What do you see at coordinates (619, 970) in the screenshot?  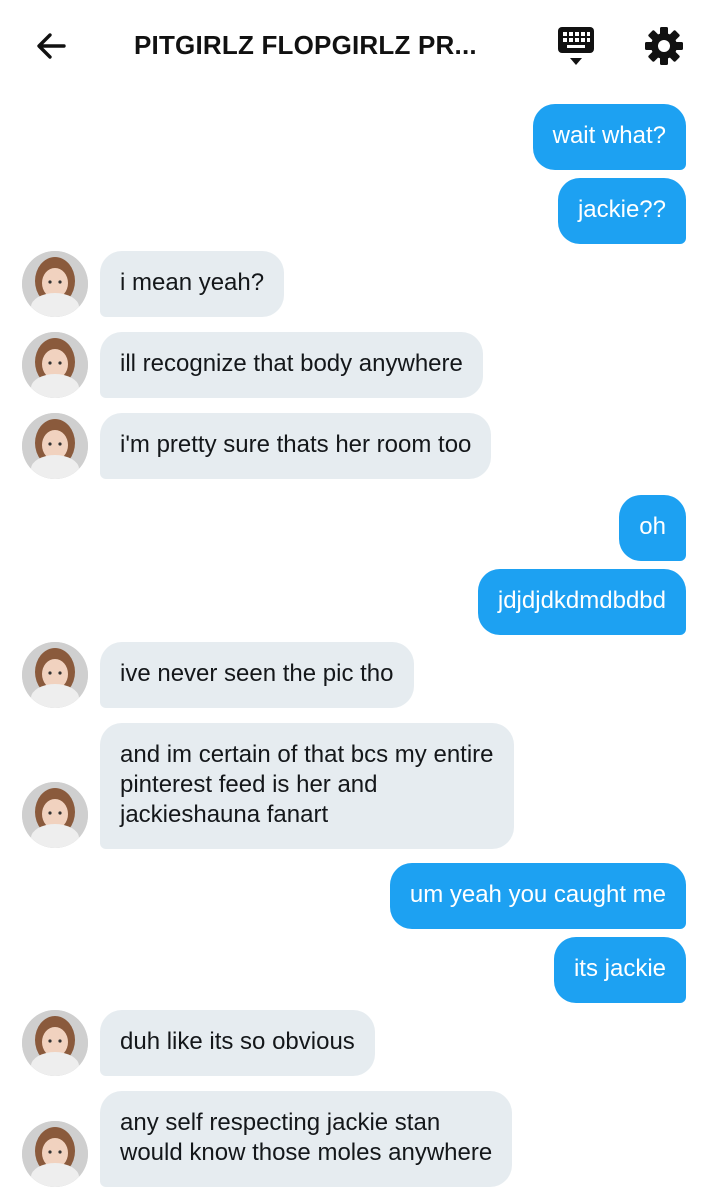 I see `outgoing-message: its jackie` at bounding box center [619, 970].